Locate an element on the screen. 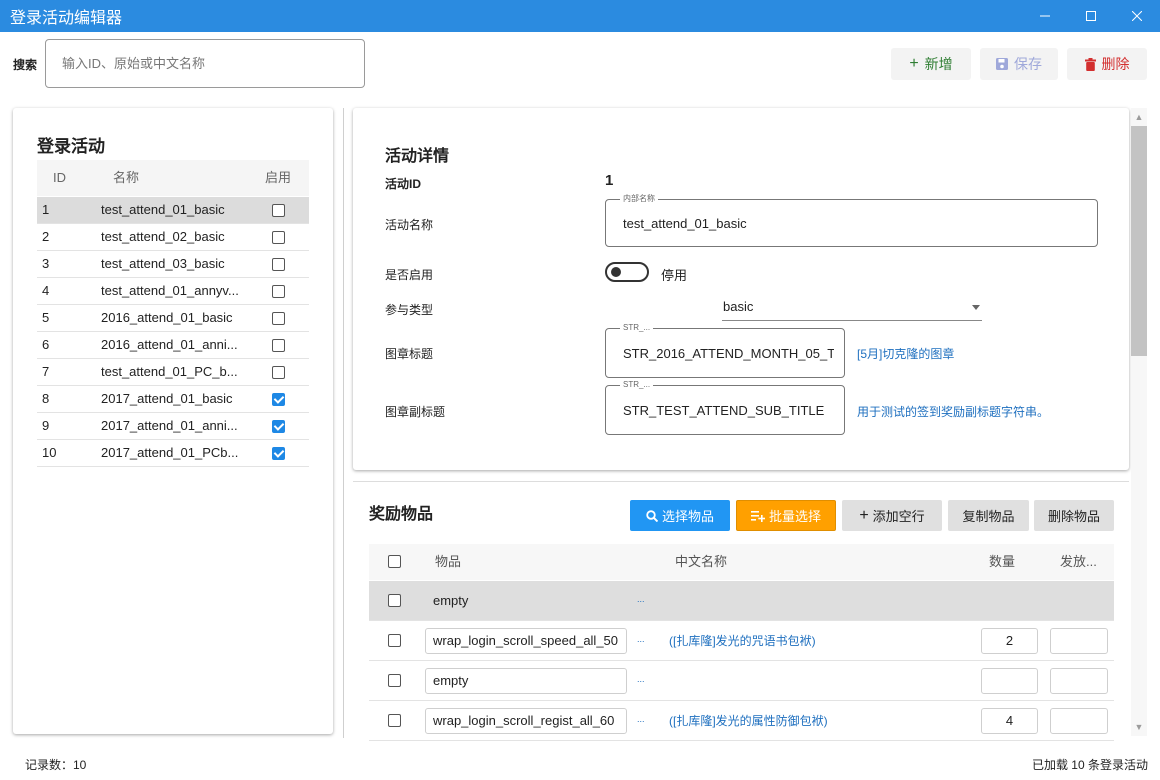 This screenshot has height=780, width=1160. activity-name-field: 内部名称 test_attend_01_basic is located at coordinates (851, 220).